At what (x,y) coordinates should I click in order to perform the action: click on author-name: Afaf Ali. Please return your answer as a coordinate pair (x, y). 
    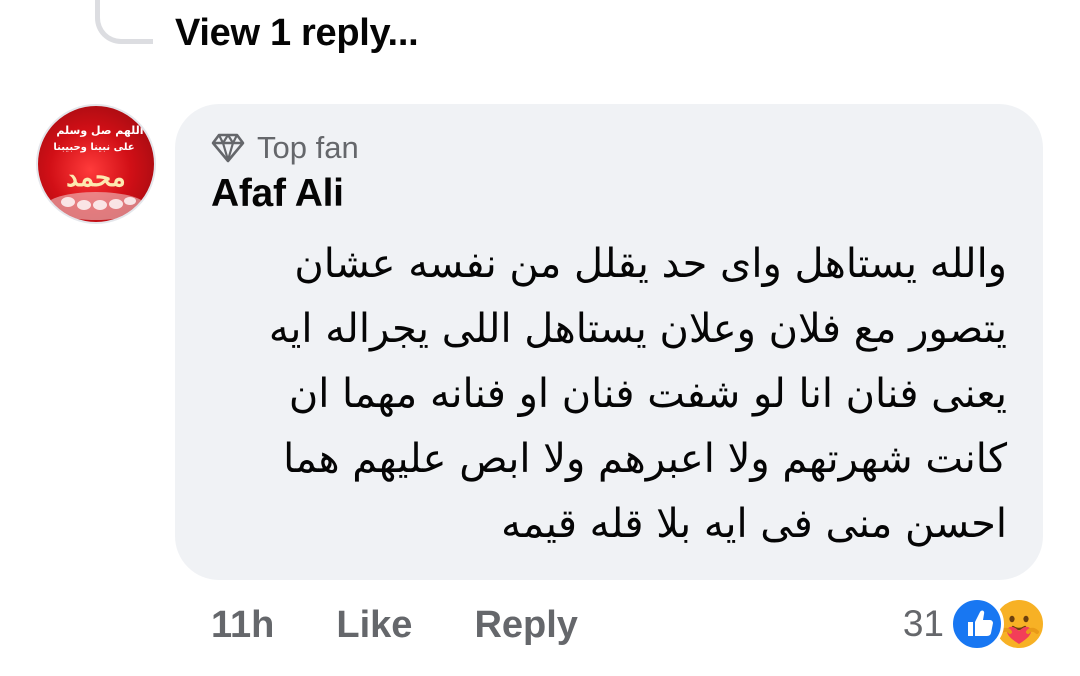
    Looking at the image, I should click on (277, 194).